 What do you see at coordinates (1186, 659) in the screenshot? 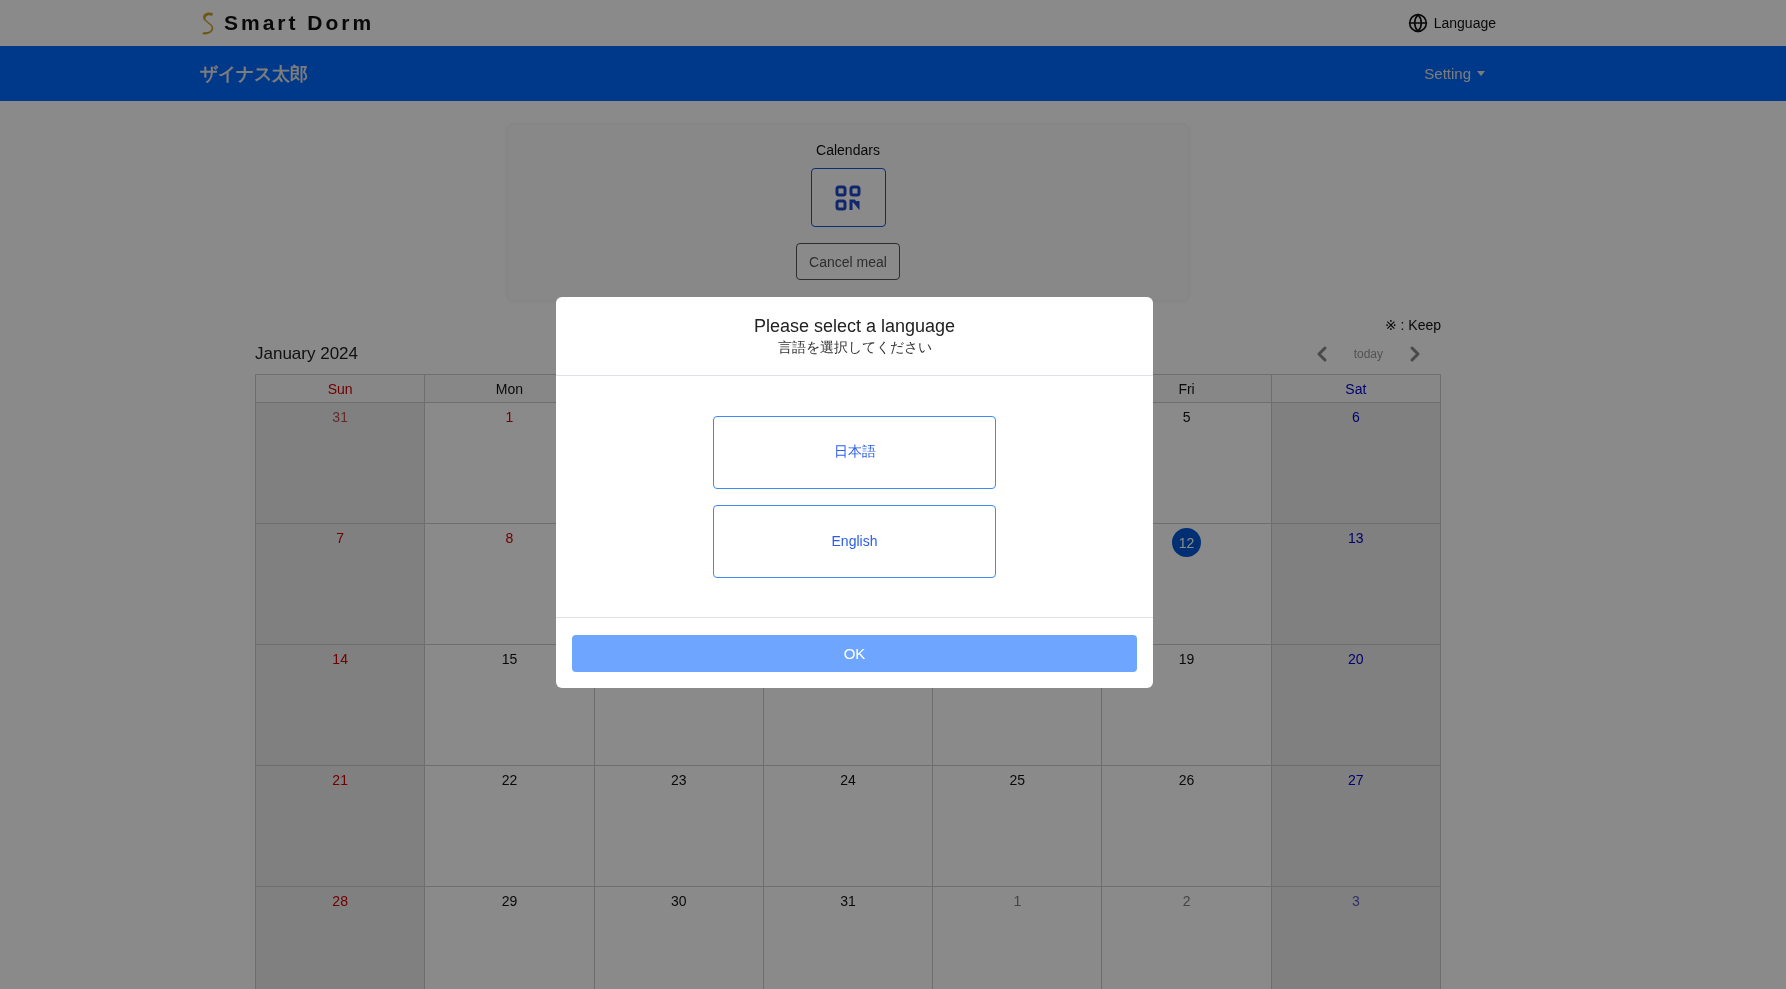
I see `day-number: 19` at bounding box center [1186, 659].